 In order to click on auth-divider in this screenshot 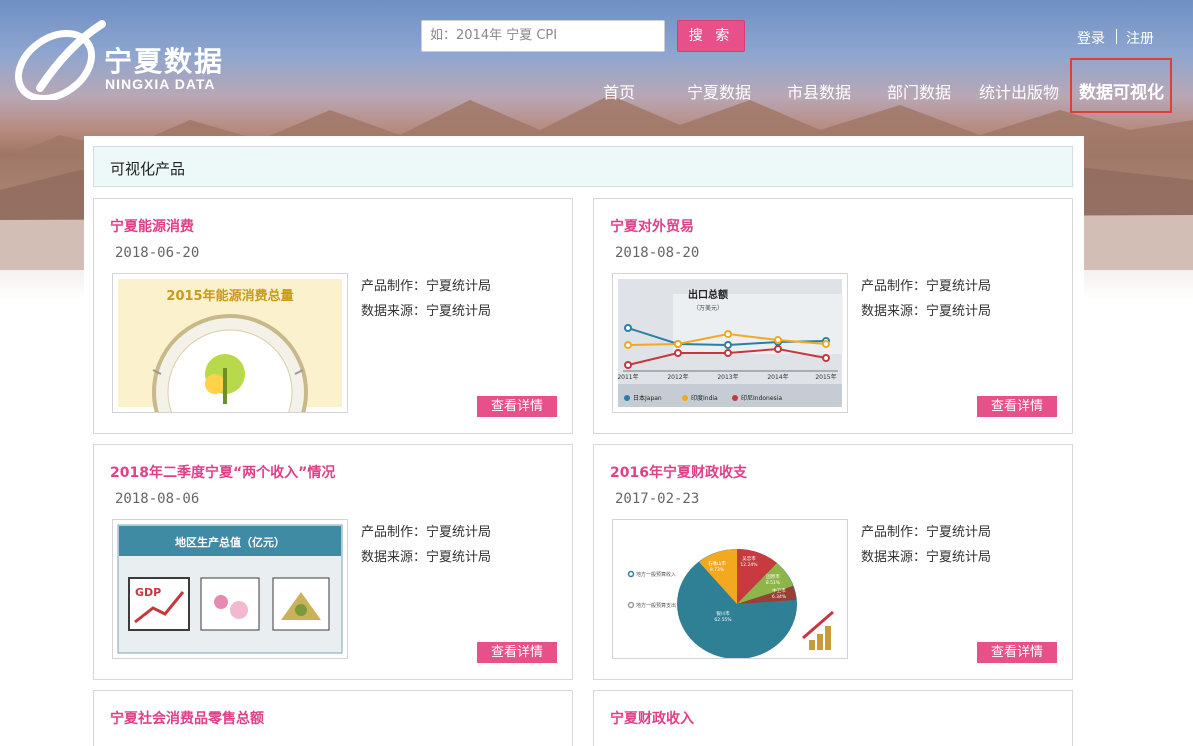, I will do `click(1116, 36)`.